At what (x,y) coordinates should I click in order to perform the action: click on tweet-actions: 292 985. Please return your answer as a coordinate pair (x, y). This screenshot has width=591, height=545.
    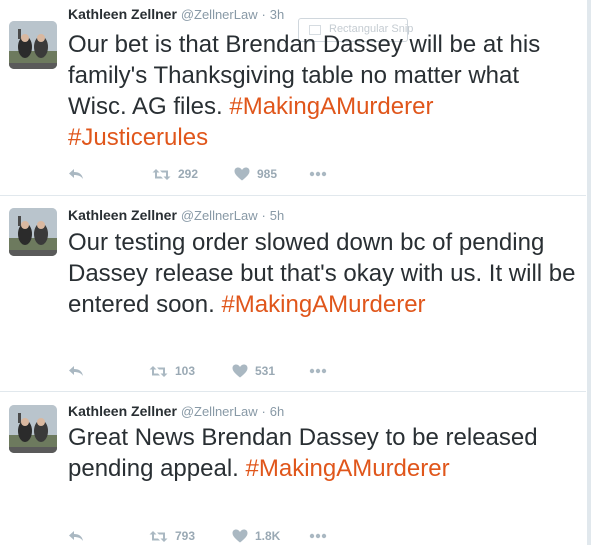
    Looking at the image, I should click on (268, 174).